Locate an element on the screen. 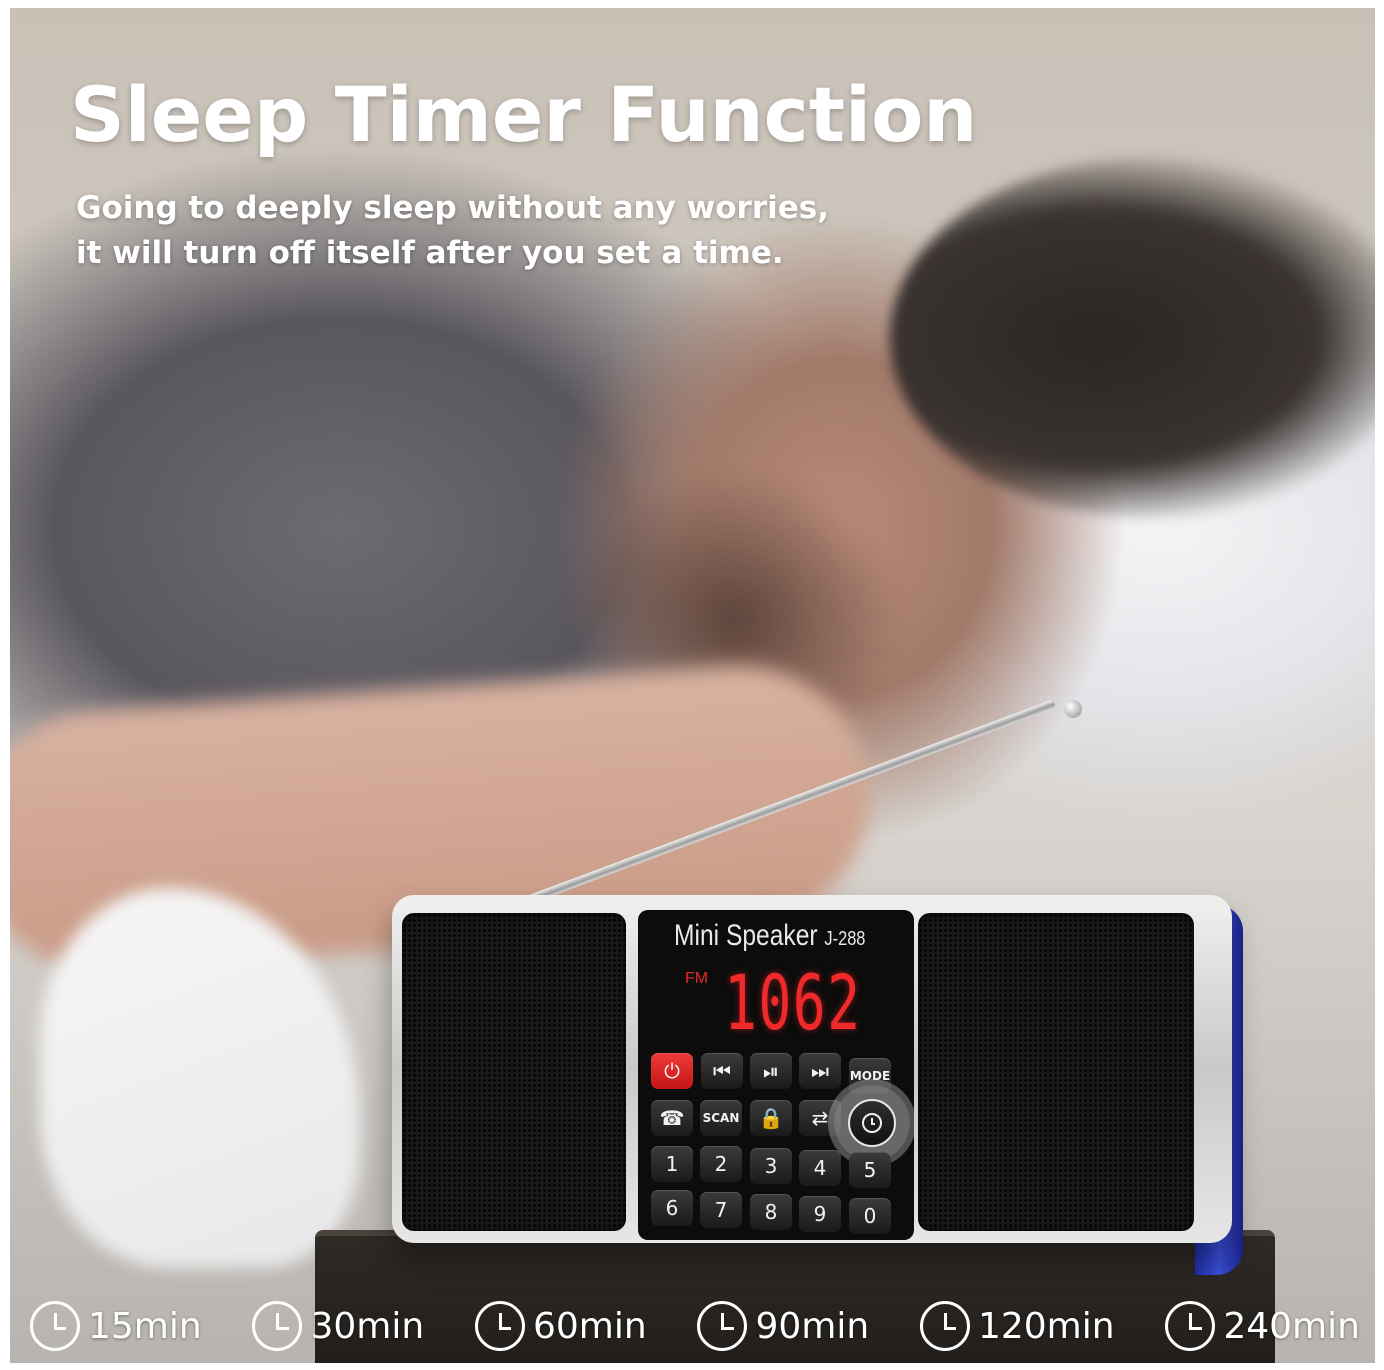  next-key: ⏭ is located at coordinates (820, 1071).